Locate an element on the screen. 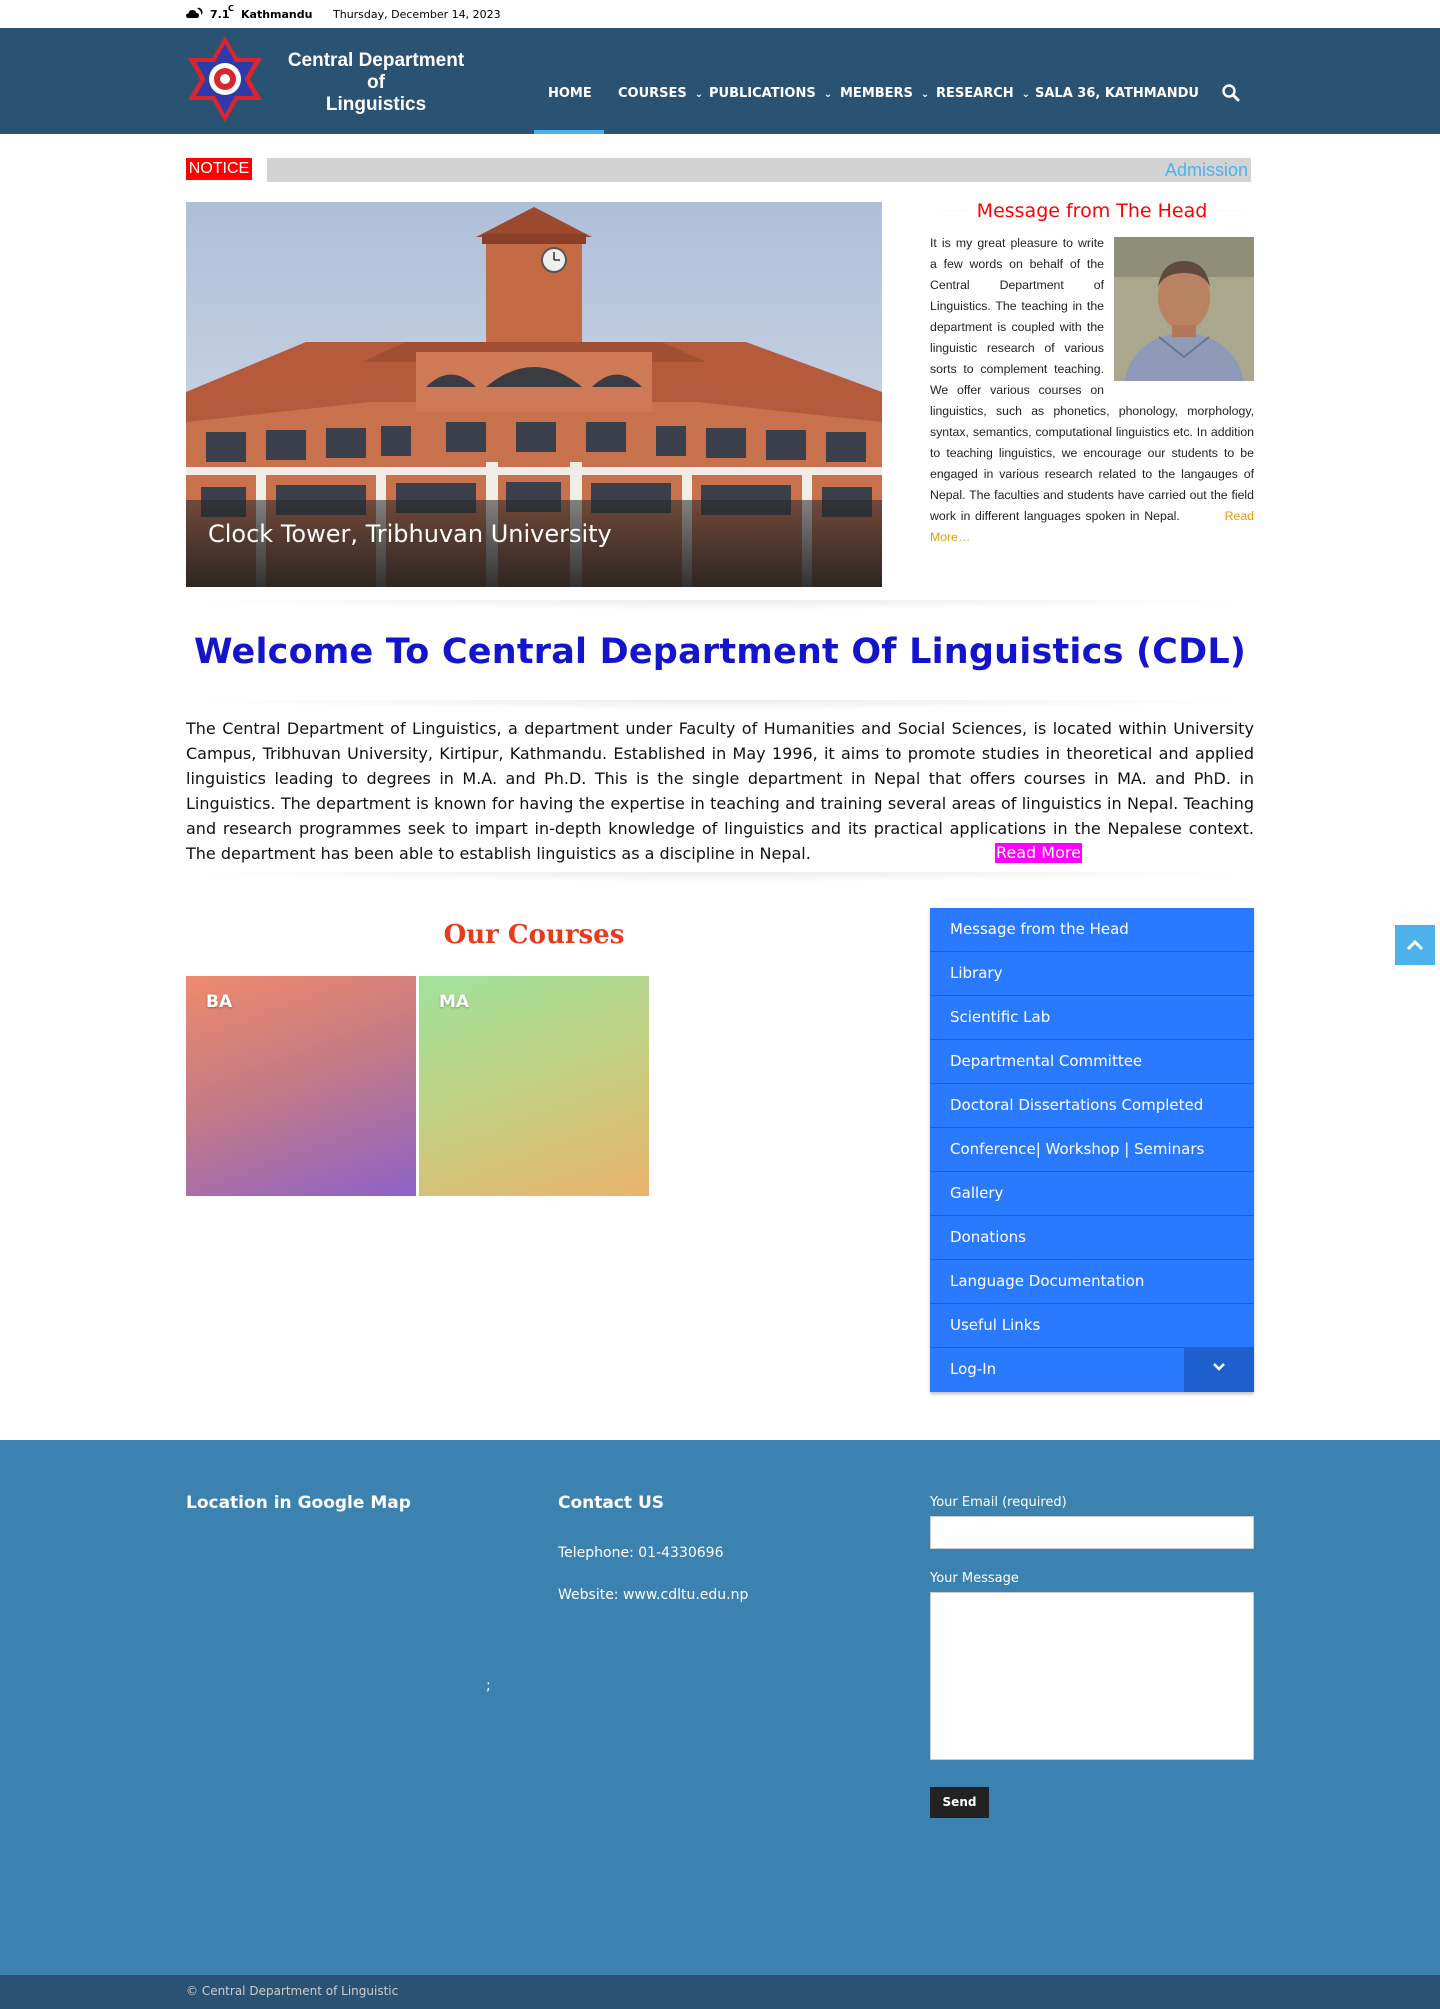 This screenshot has height=2009, width=1440. copyright-text: © Central Department of Linguistic is located at coordinates (292, 1991).